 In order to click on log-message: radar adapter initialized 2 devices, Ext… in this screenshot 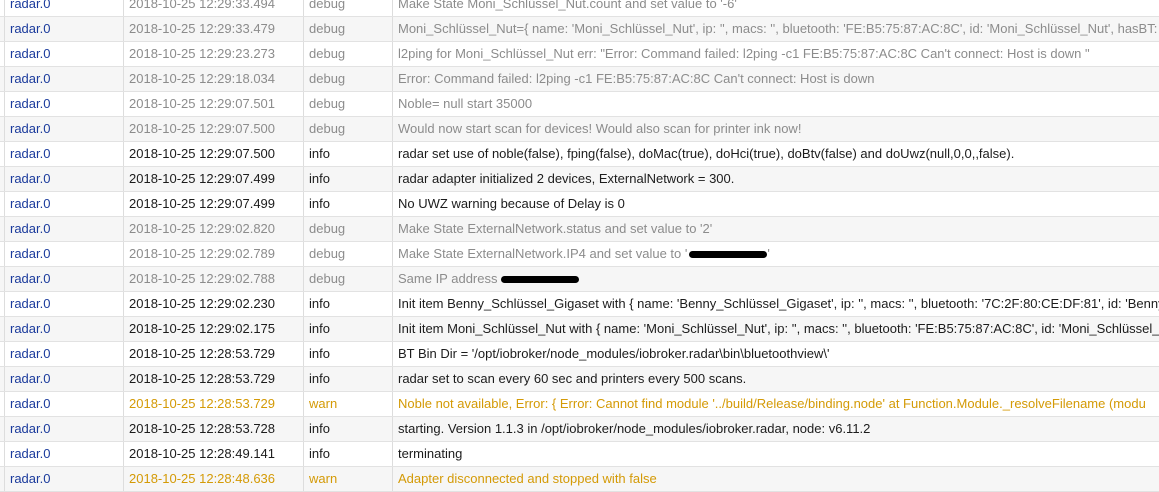, I will do `click(566, 178)`.